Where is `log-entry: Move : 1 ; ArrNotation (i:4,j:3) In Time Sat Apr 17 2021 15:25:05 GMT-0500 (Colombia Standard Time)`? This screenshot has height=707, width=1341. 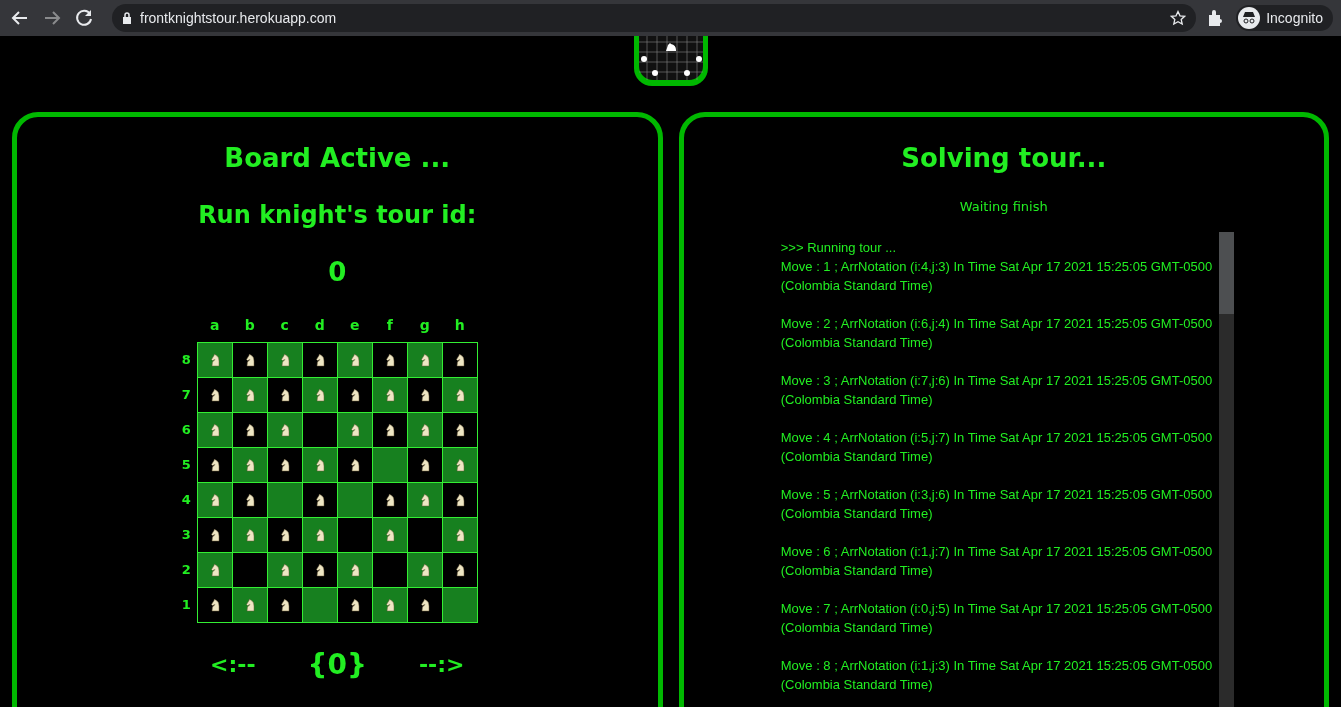
log-entry: Move : 1 ; ArrNotation (i:4,j:3) In Time Sat Apr 17 2021 15:25:05 GMT-0500 (Colombia Standard Time) is located at coordinates (997, 276).